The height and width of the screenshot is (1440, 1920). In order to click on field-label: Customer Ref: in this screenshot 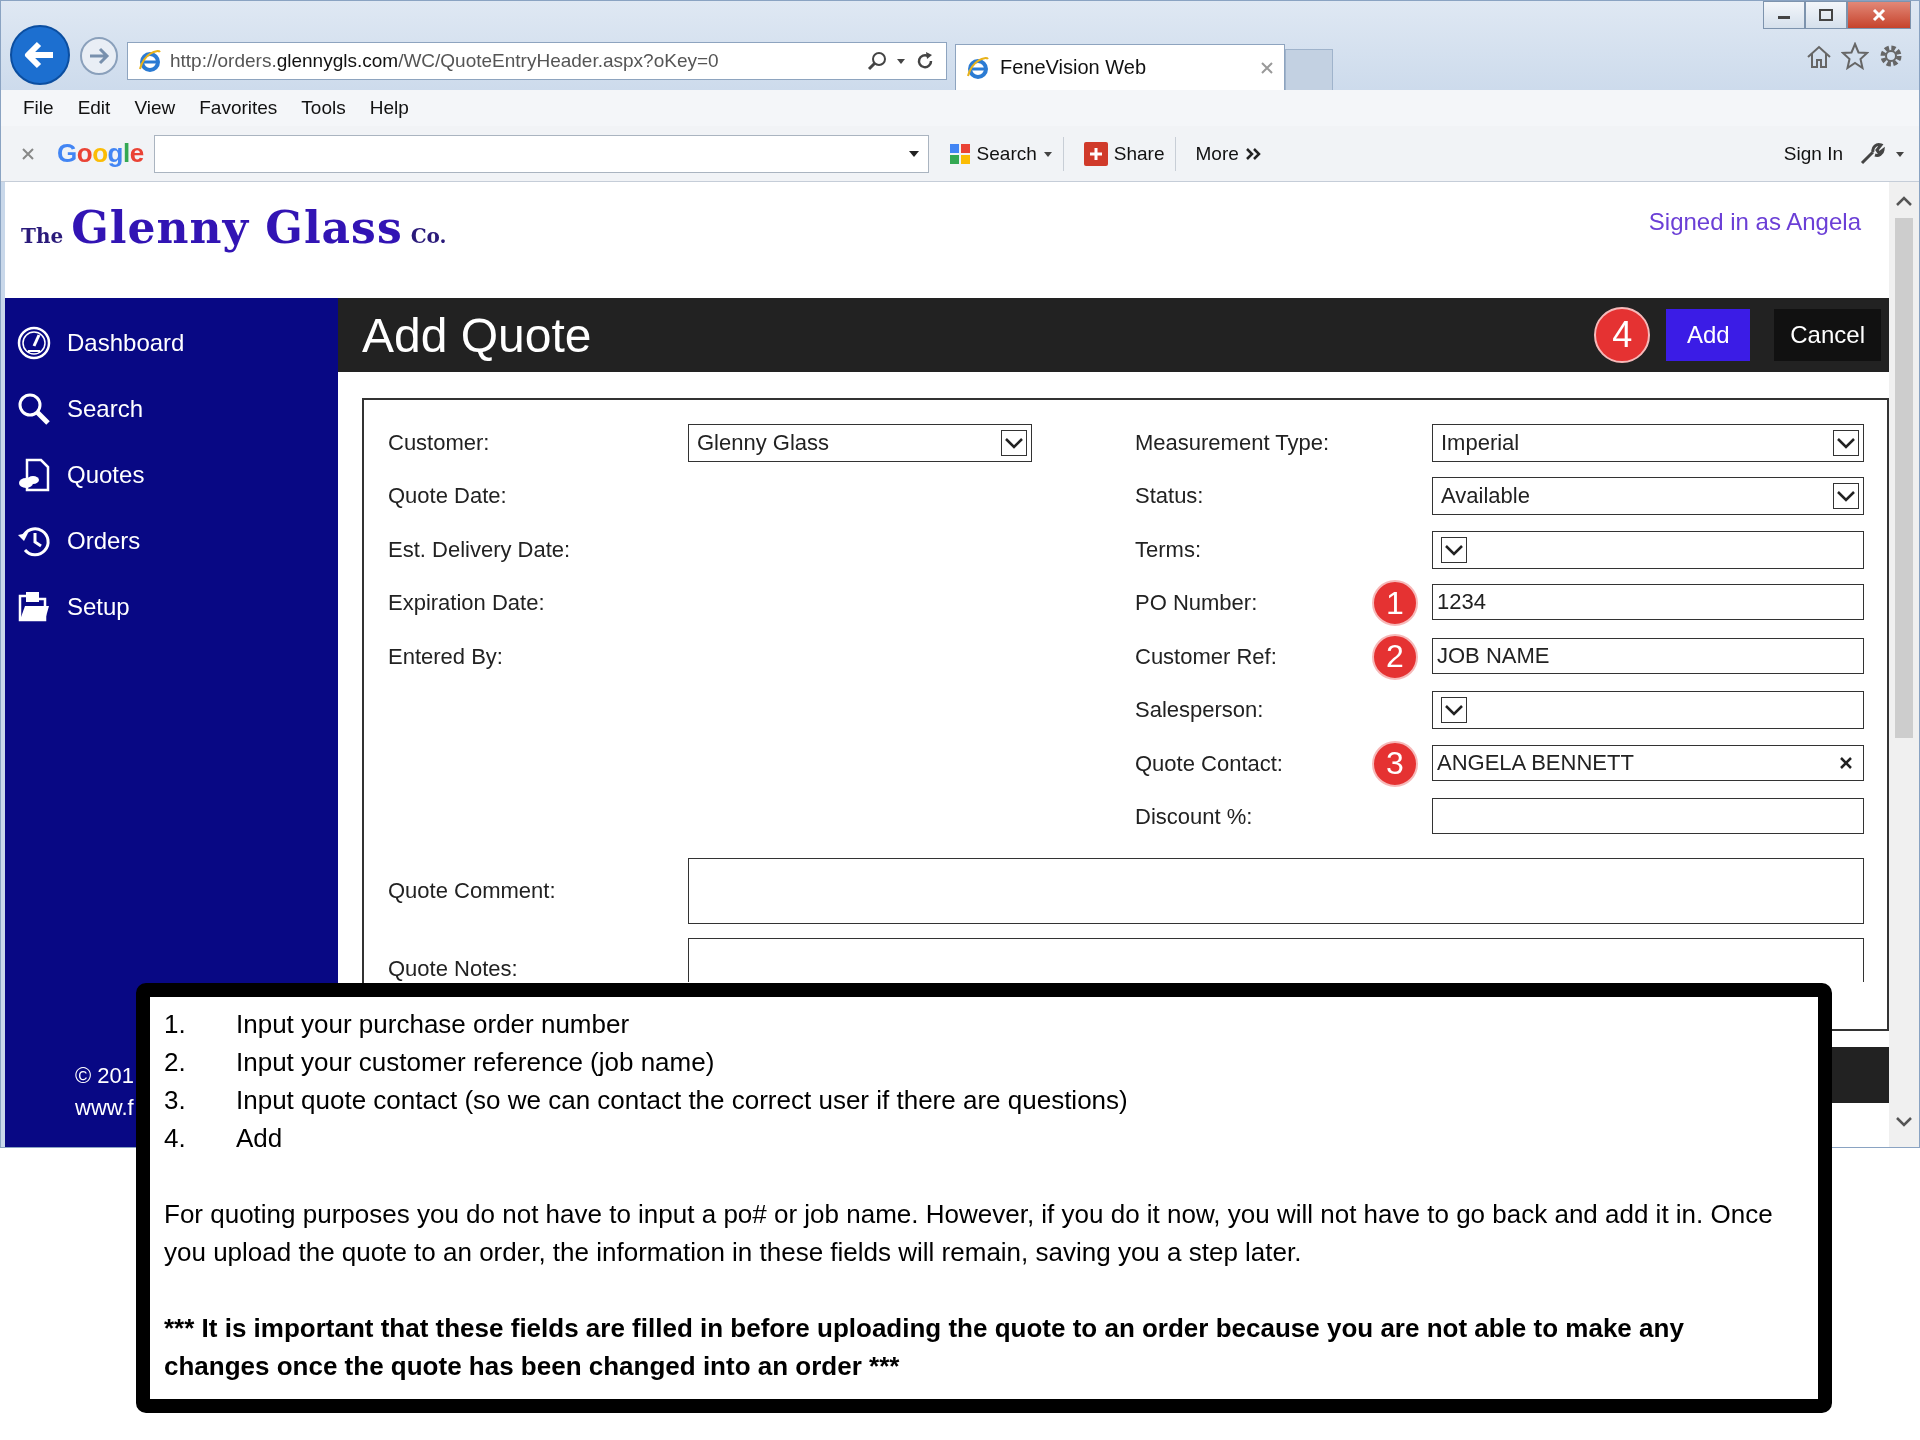, I will do `click(1206, 656)`.